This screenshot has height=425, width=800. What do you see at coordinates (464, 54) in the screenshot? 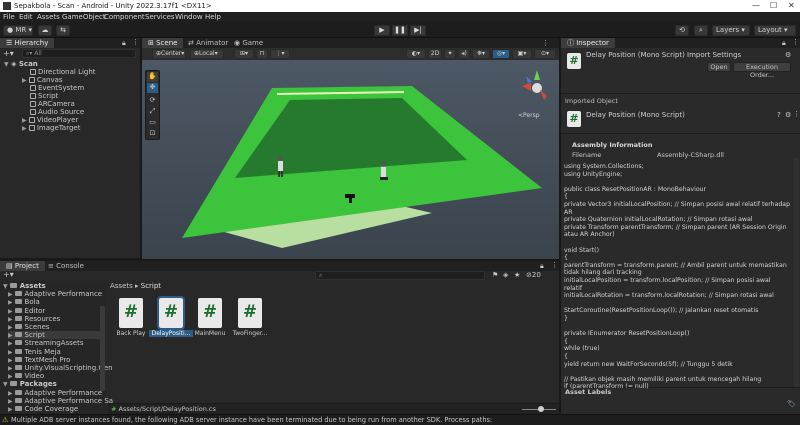
I see `audio-toggle: ◂)` at bounding box center [464, 54].